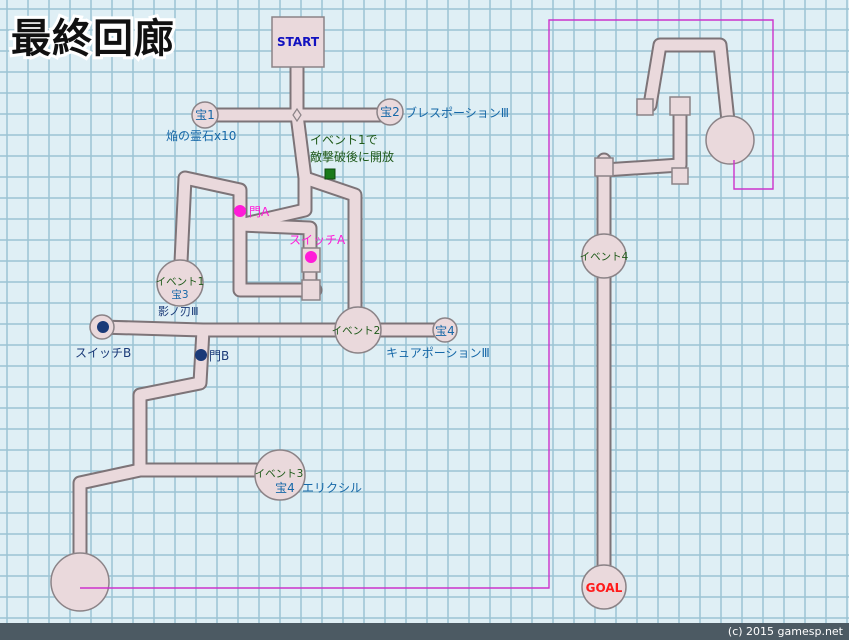 Image resolution: width=849 pixels, height=640 pixels. I want to click on switch-b-marker, so click(103, 327).